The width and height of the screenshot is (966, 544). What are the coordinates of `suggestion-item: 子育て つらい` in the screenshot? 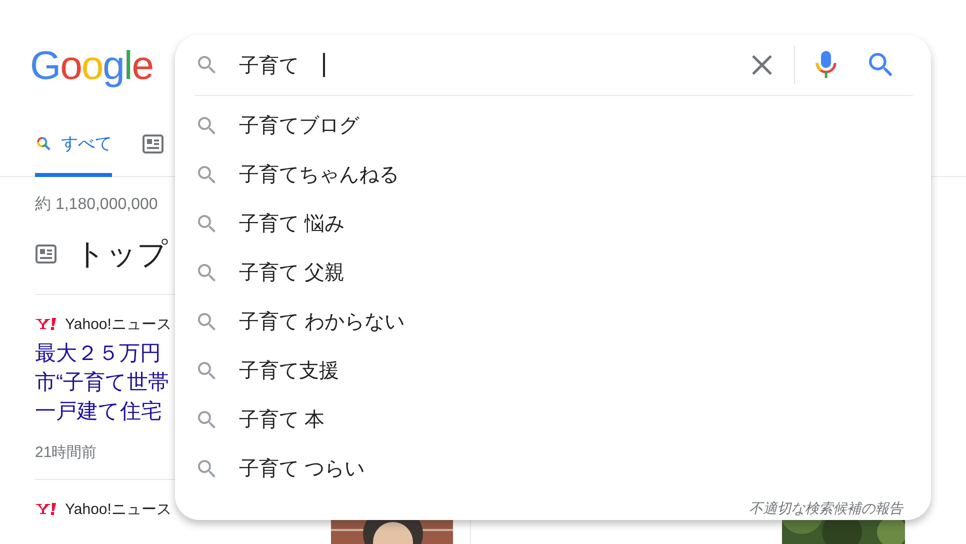 It's located at (553, 468).